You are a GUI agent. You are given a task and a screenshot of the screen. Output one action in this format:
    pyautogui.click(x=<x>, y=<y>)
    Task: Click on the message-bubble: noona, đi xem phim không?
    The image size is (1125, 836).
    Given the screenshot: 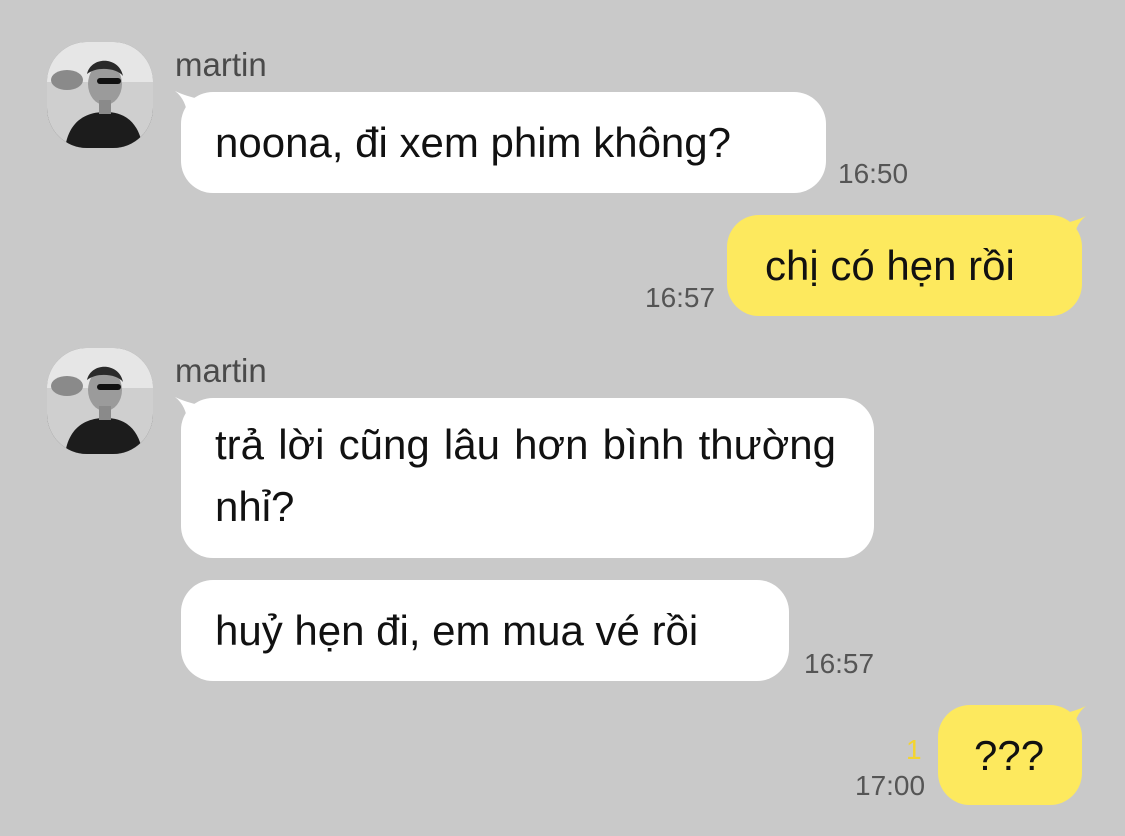 What is the action you would take?
    pyautogui.click(x=503, y=142)
    